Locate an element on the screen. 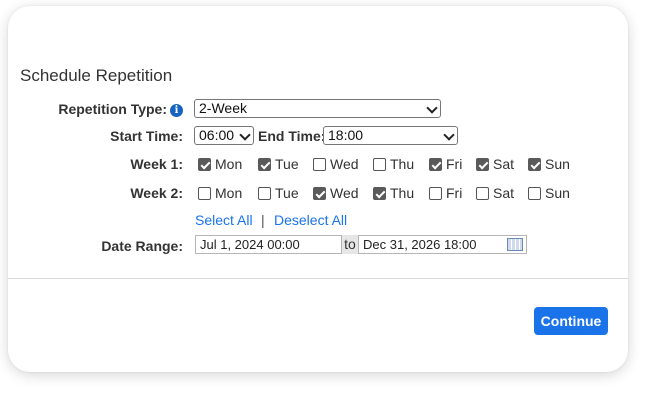 This screenshot has height=400, width=654. select-all-link: Select All is located at coordinates (224, 220).